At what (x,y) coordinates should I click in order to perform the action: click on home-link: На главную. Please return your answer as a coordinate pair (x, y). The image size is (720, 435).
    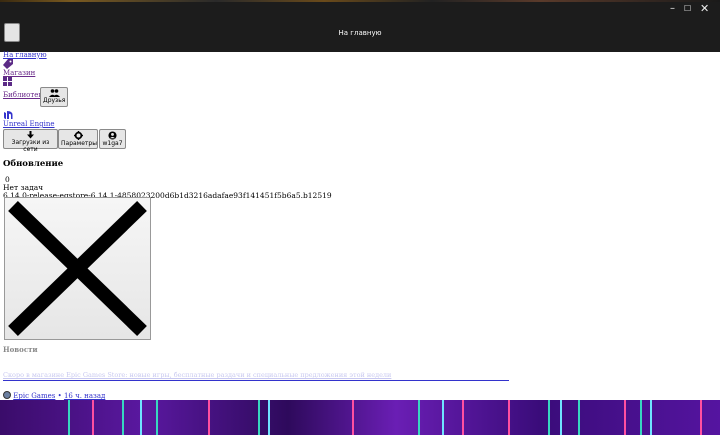
    Looking at the image, I should click on (353, 55).